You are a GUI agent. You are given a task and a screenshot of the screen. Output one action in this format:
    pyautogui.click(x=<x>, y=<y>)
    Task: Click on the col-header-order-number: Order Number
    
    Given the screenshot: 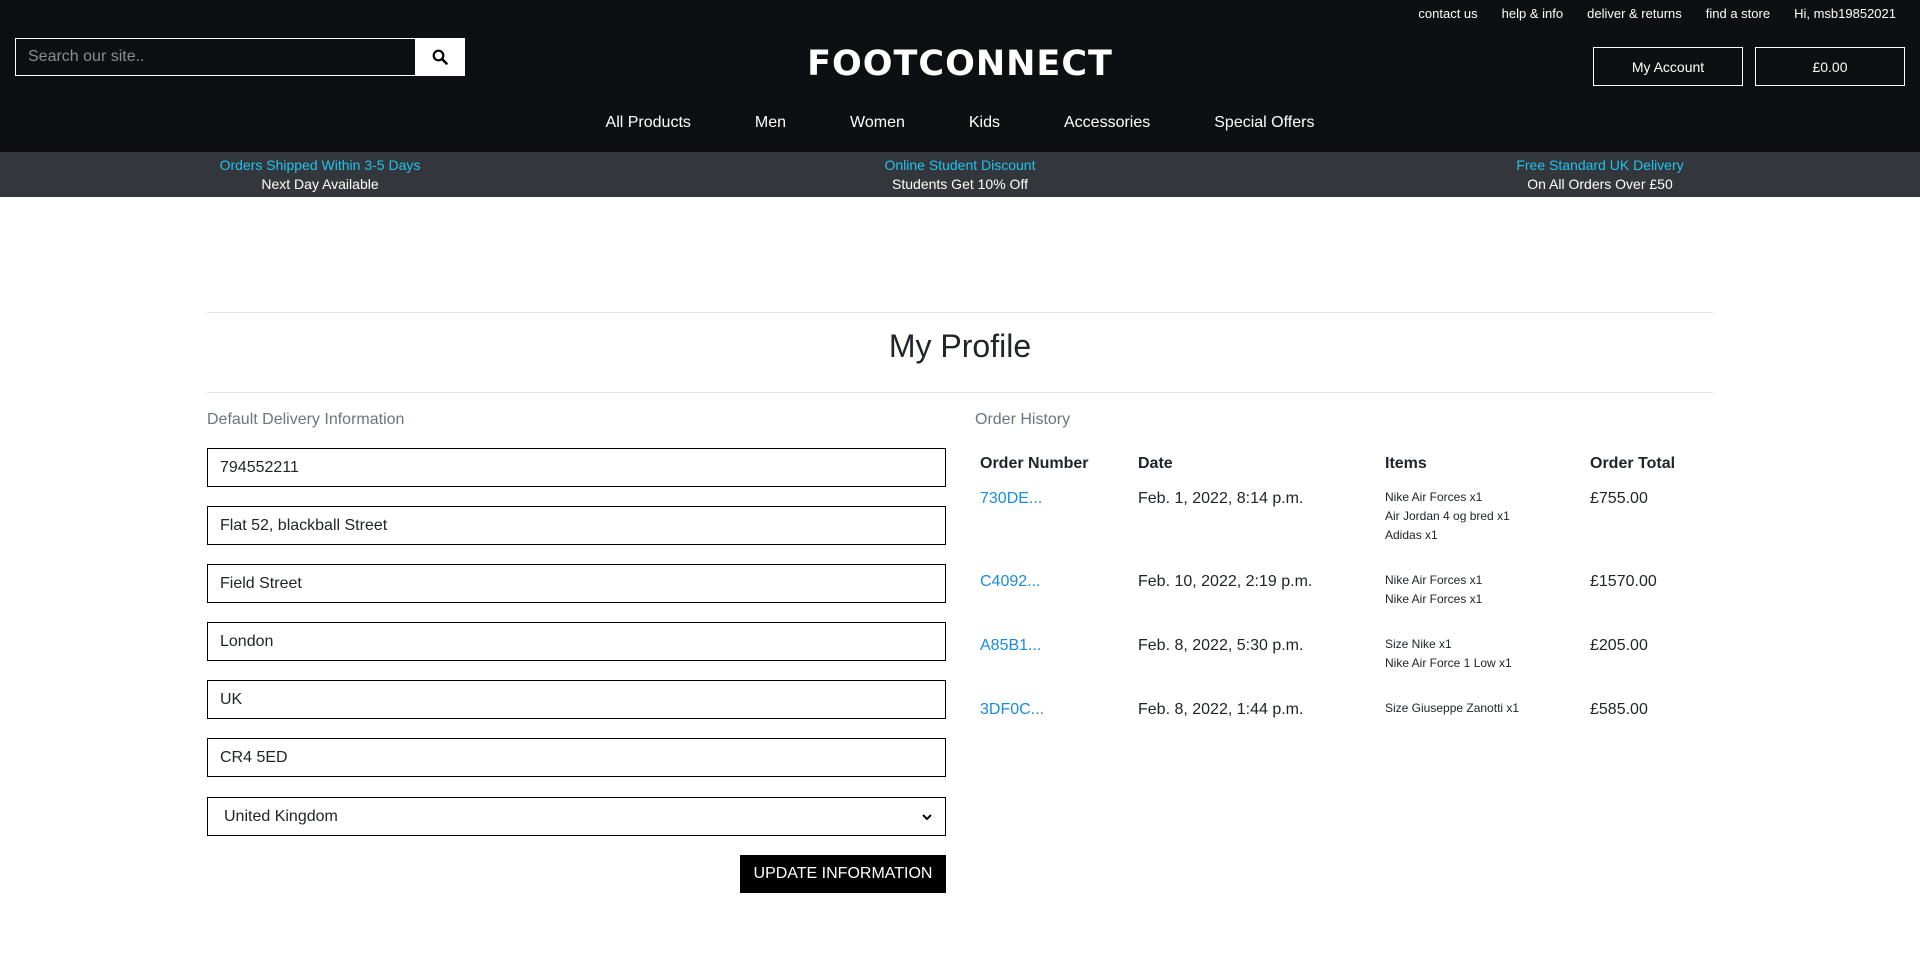 What is the action you would take?
    pyautogui.click(x=1034, y=463)
    